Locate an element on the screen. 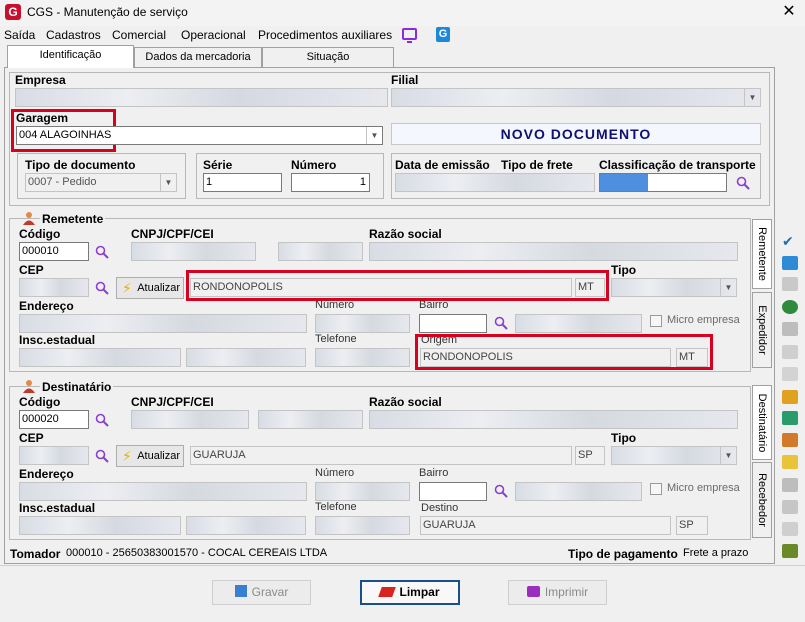 The width and height of the screenshot is (805, 622). rem-telefone-input is located at coordinates (362, 357).